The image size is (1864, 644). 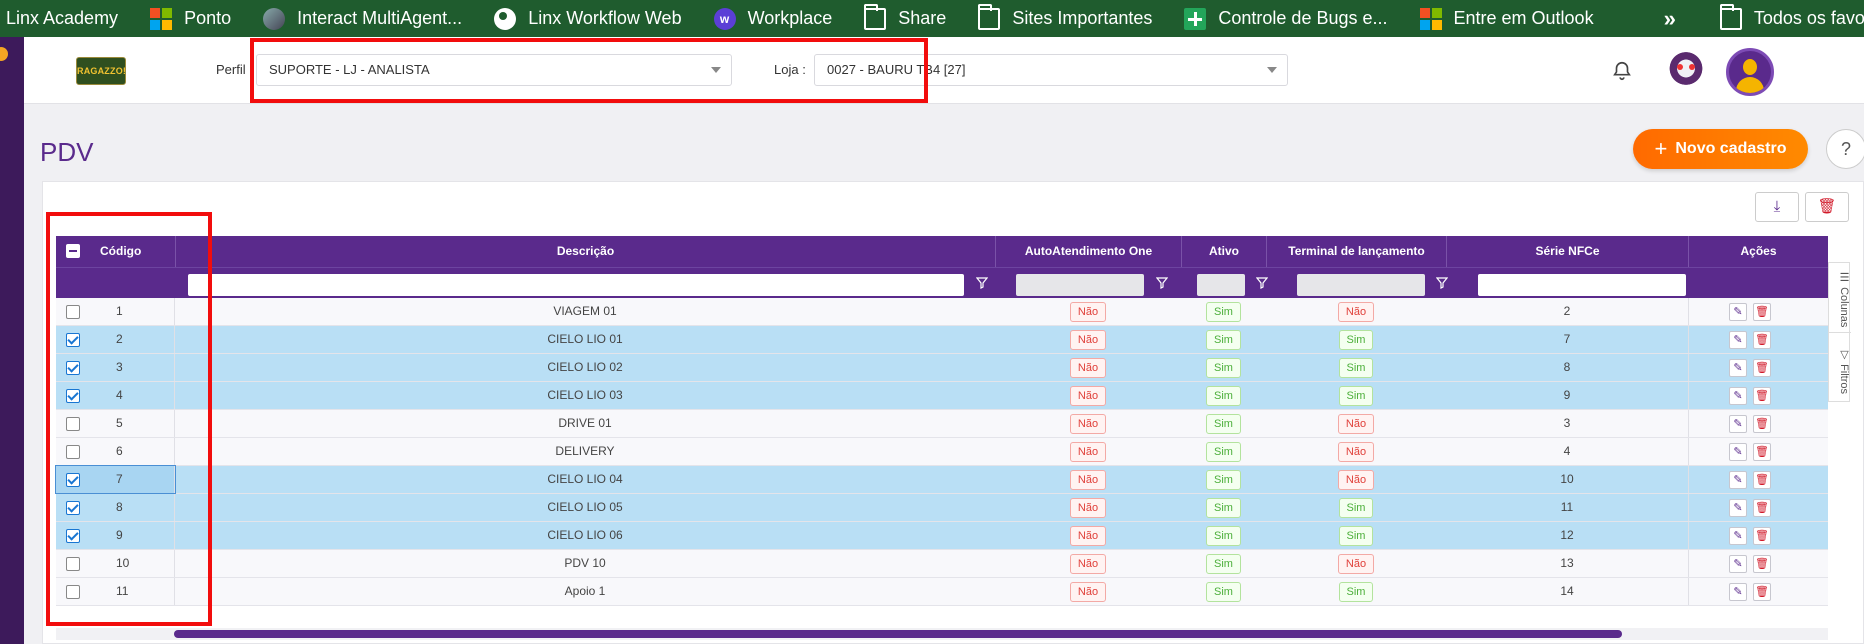 What do you see at coordinates (585, 591) in the screenshot?
I see `cell-descricao: Apoio 1` at bounding box center [585, 591].